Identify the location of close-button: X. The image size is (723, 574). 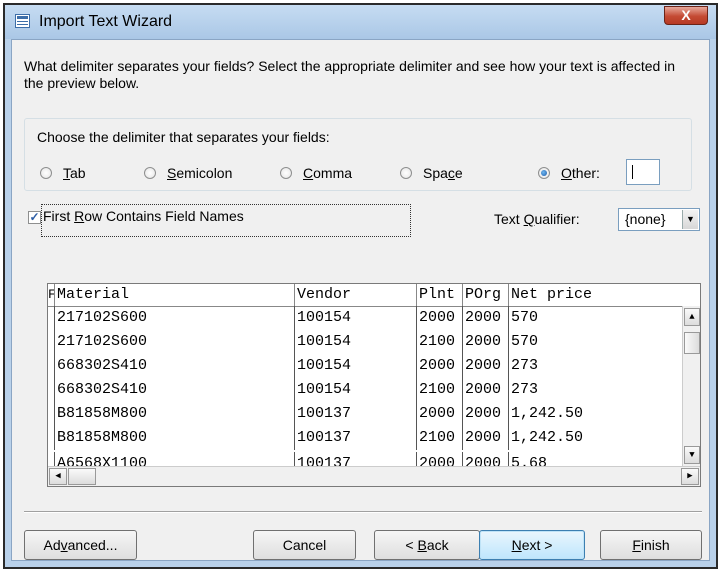
(686, 15).